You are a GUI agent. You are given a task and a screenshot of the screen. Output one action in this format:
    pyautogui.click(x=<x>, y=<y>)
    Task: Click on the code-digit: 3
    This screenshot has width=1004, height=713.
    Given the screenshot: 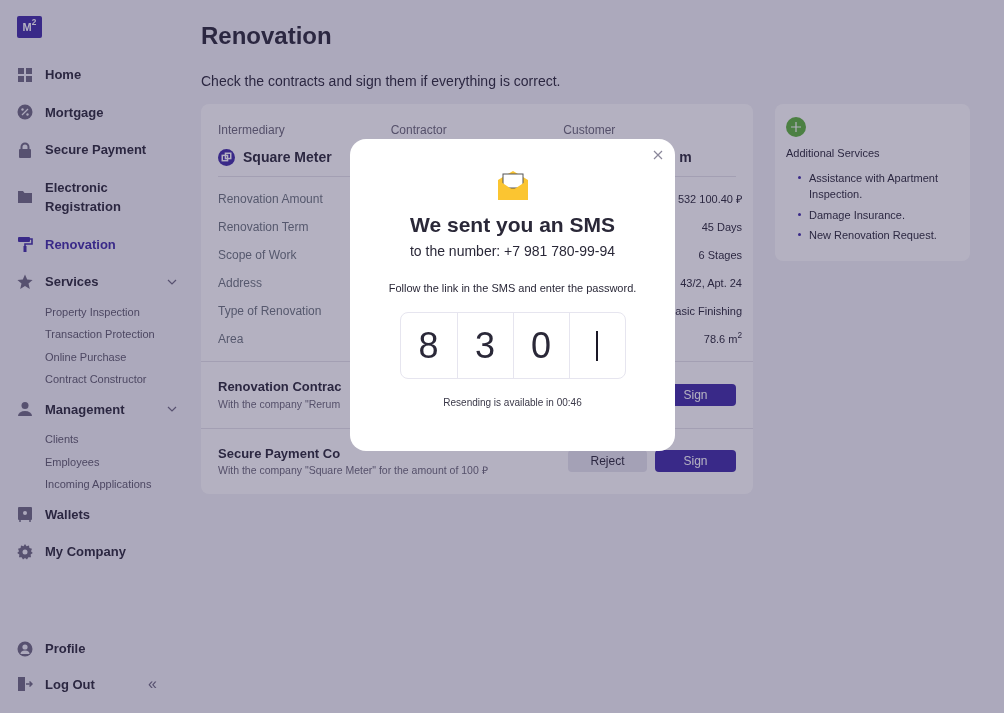 What is the action you would take?
    pyautogui.click(x=484, y=345)
    